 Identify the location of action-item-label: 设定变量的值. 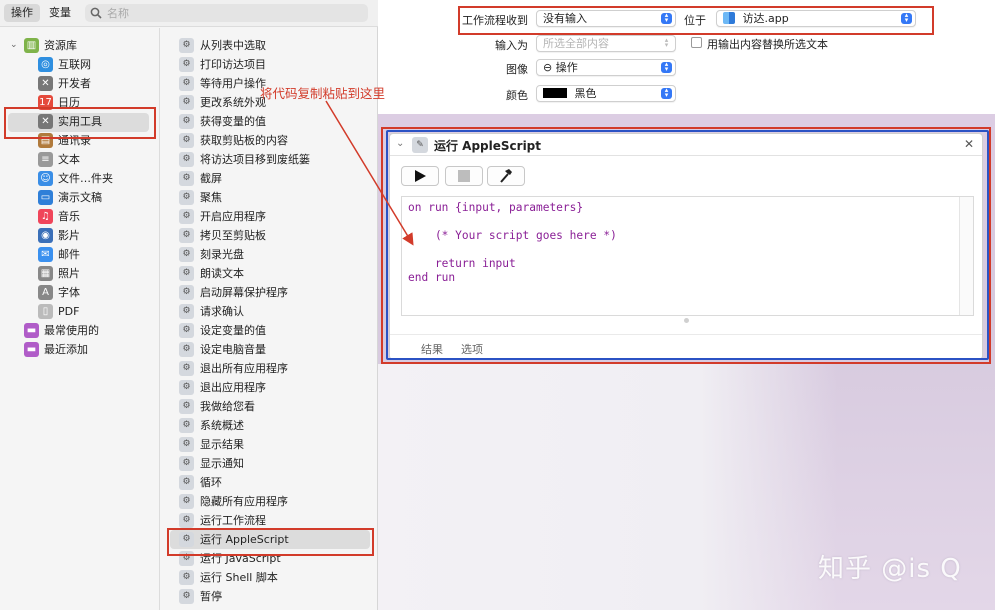
(233, 330).